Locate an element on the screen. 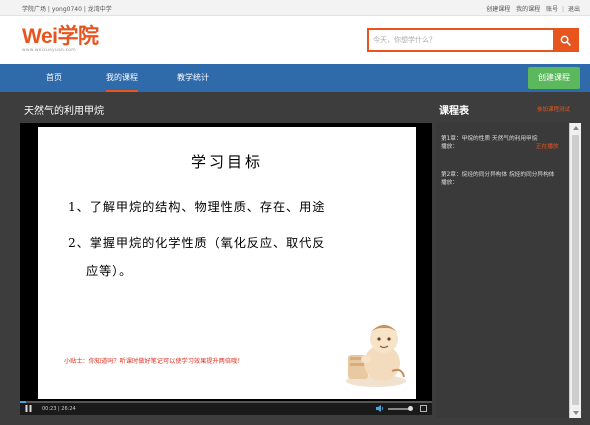 The height and width of the screenshot is (425, 590). nav-my-courses: 我的课程 is located at coordinates (122, 78).